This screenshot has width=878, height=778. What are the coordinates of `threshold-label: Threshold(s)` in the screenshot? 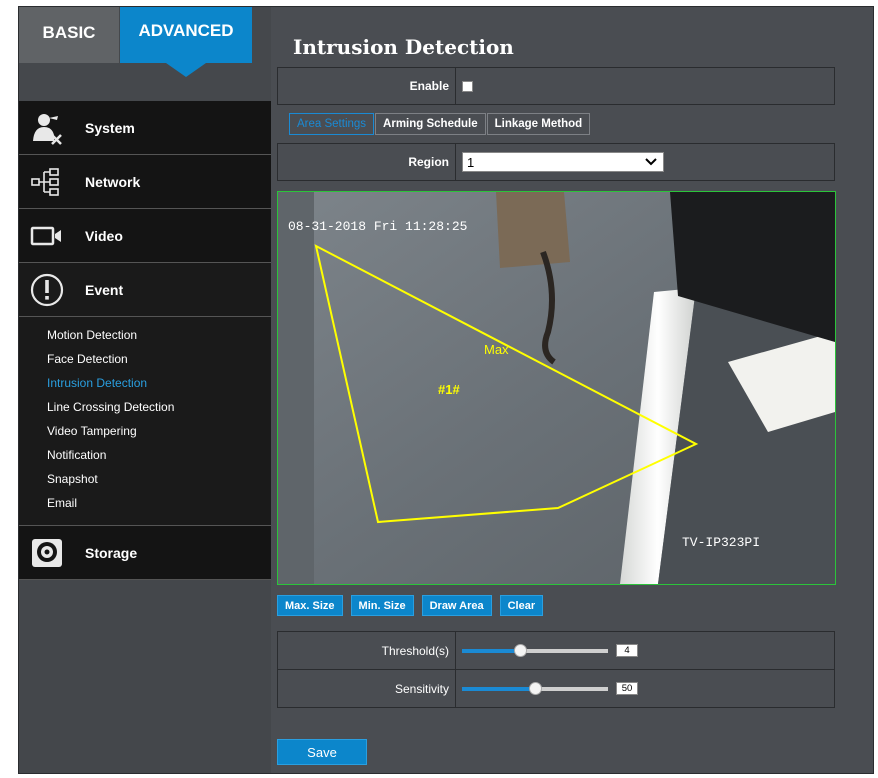 It's located at (367, 650).